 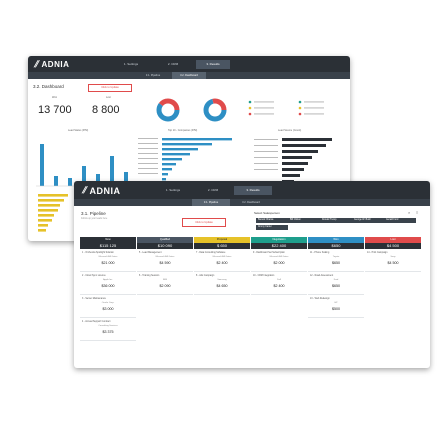 I want to click on deal-title: 1 - Orchestra Spotlight Solution, so click(x=98, y=253).